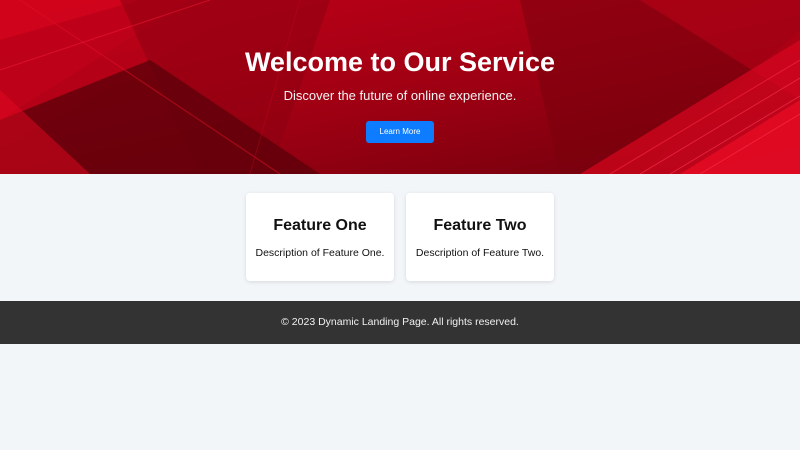  What do you see at coordinates (400, 62) in the screenshot?
I see `hero-title: Welcome to Our Service` at bounding box center [400, 62].